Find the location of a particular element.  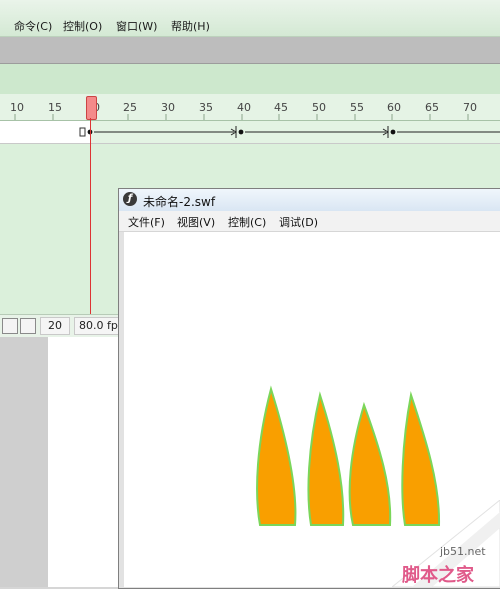

swf-menu-file: 文件(F) is located at coordinates (146, 222).